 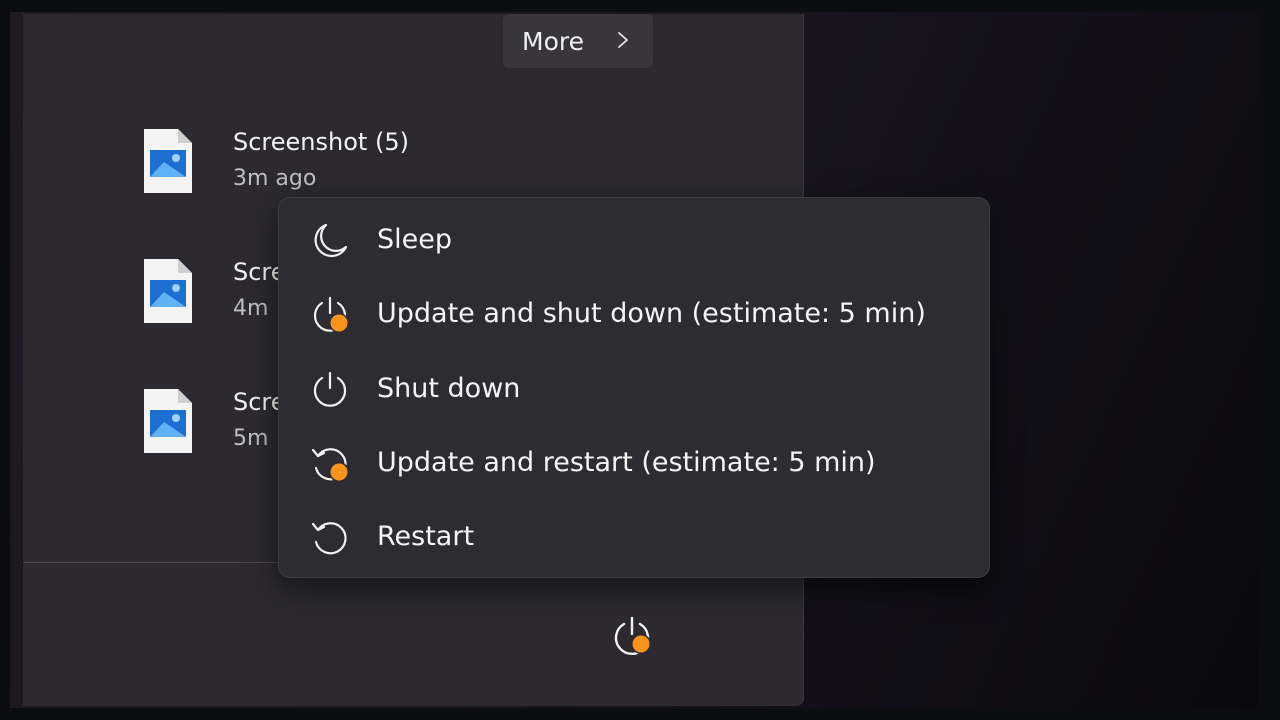 I want to click on menu-item-shut-down: Shut down, so click(x=634, y=390).